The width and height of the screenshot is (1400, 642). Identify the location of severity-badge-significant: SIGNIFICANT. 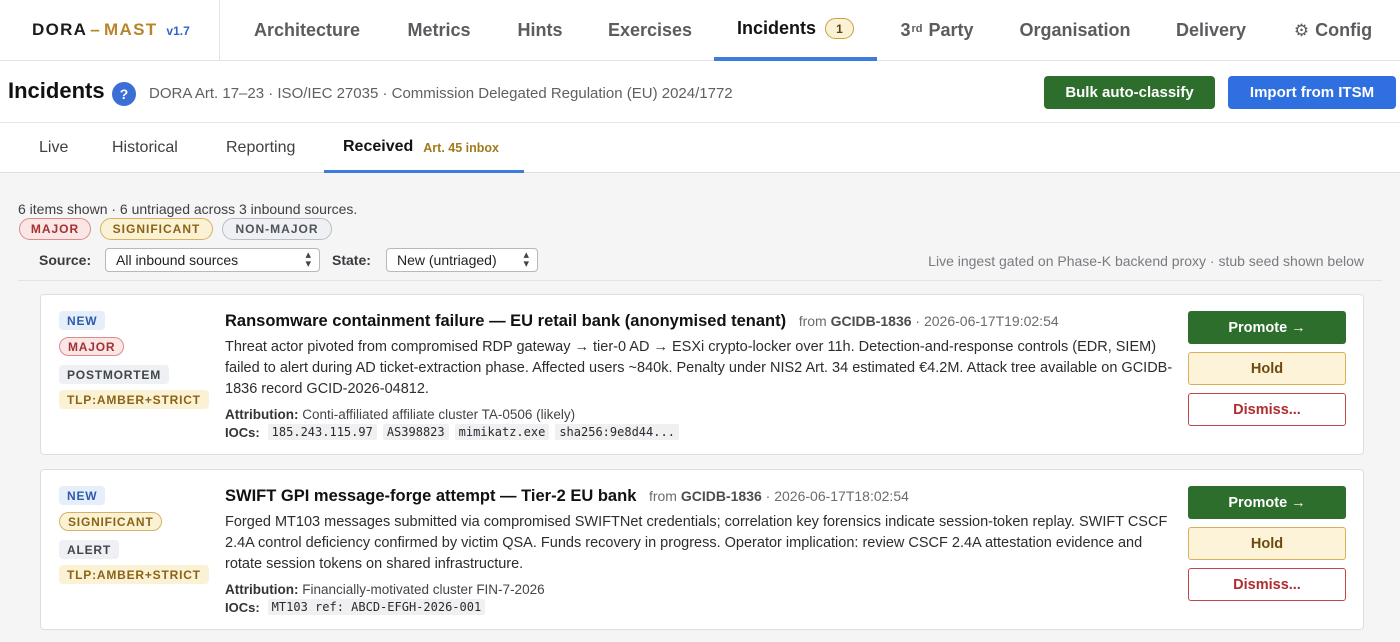
(111, 521).